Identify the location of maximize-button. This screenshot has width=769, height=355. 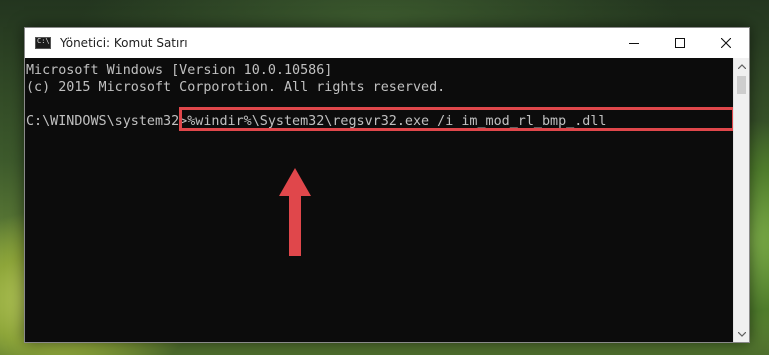
(680, 43).